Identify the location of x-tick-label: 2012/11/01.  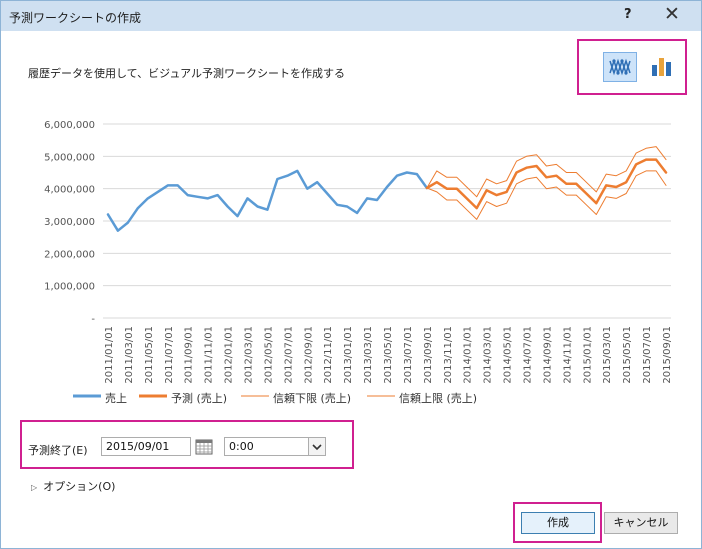
(328, 355).